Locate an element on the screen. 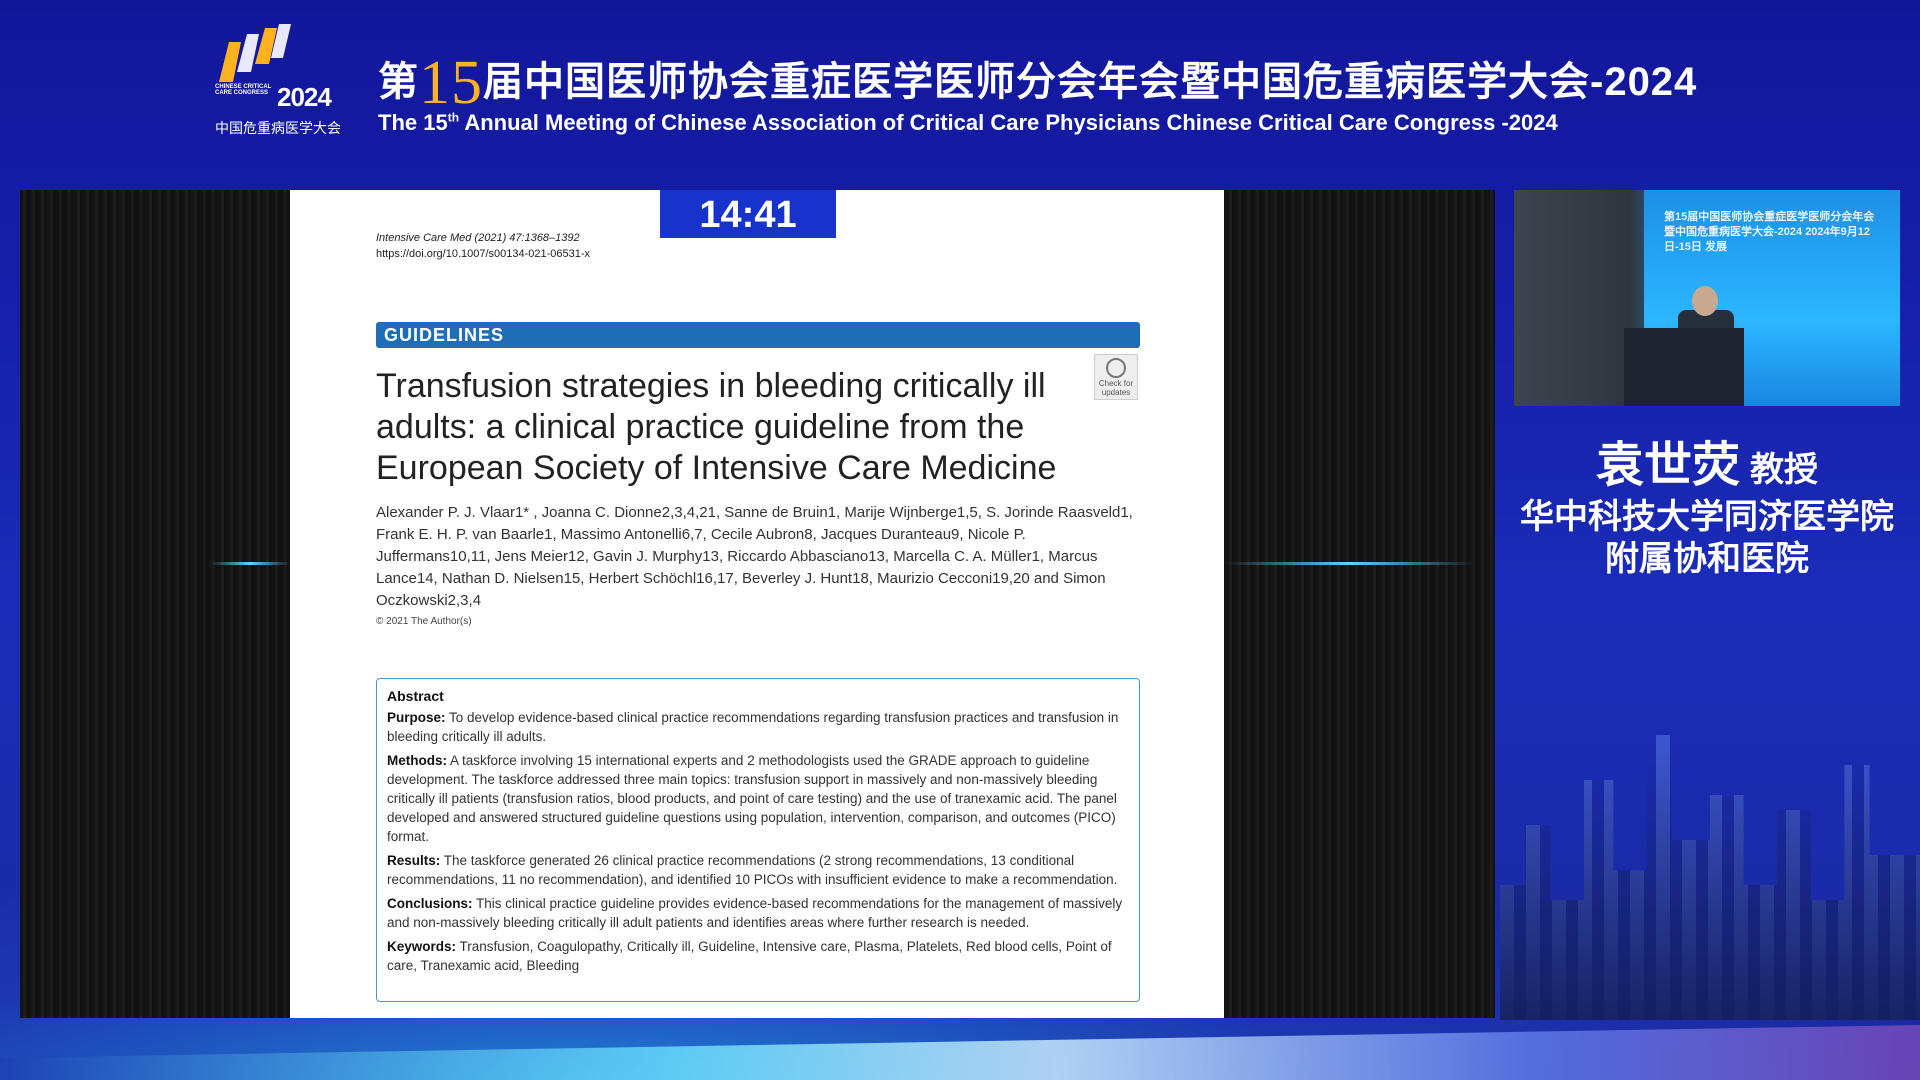 This screenshot has width=1920, height=1080. speaker-name-text: 袁世荧 is located at coordinates (1667, 465).